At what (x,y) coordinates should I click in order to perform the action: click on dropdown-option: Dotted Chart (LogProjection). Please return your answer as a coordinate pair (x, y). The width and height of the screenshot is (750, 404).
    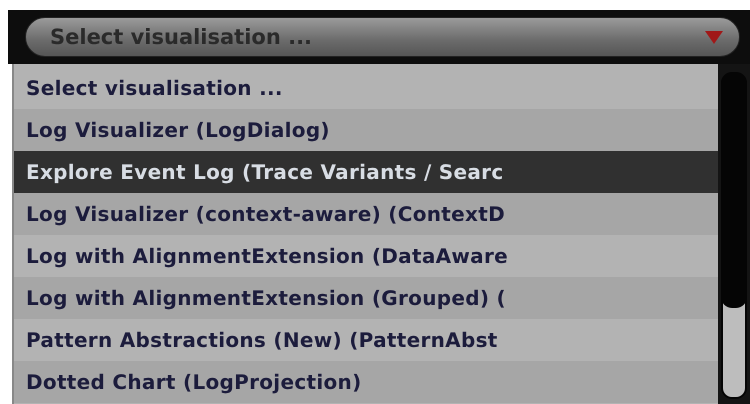
    Looking at the image, I should click on (366, 382).